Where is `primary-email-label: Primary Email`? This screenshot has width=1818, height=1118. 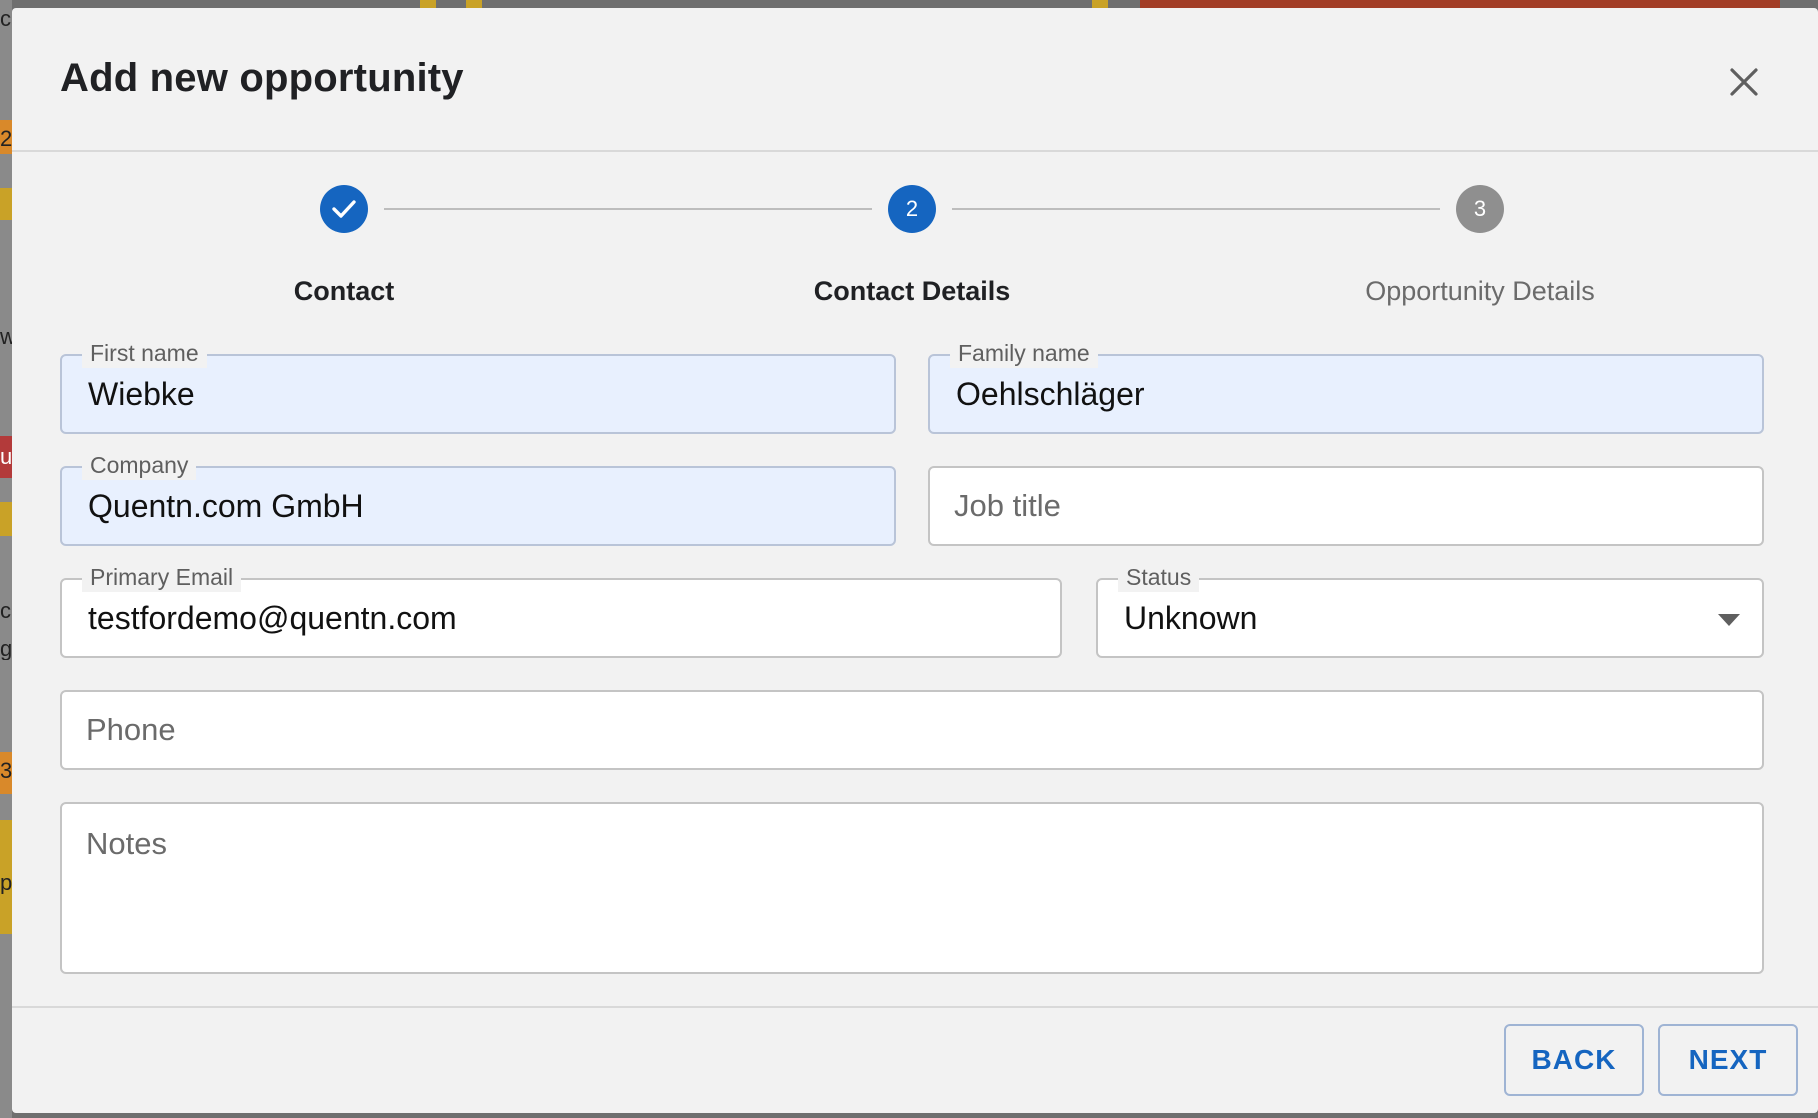
primary-email-label: Primary Email is located at coordinates (162, 577).